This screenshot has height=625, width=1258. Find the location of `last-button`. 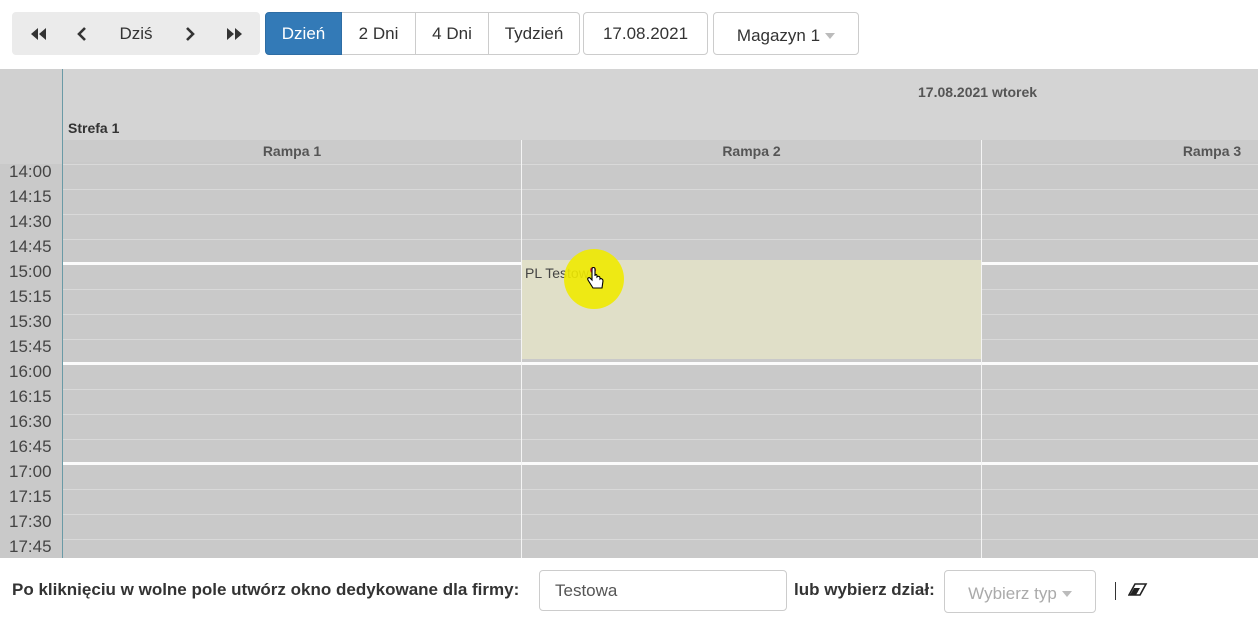

last-button is located at coordinates (235, 33).